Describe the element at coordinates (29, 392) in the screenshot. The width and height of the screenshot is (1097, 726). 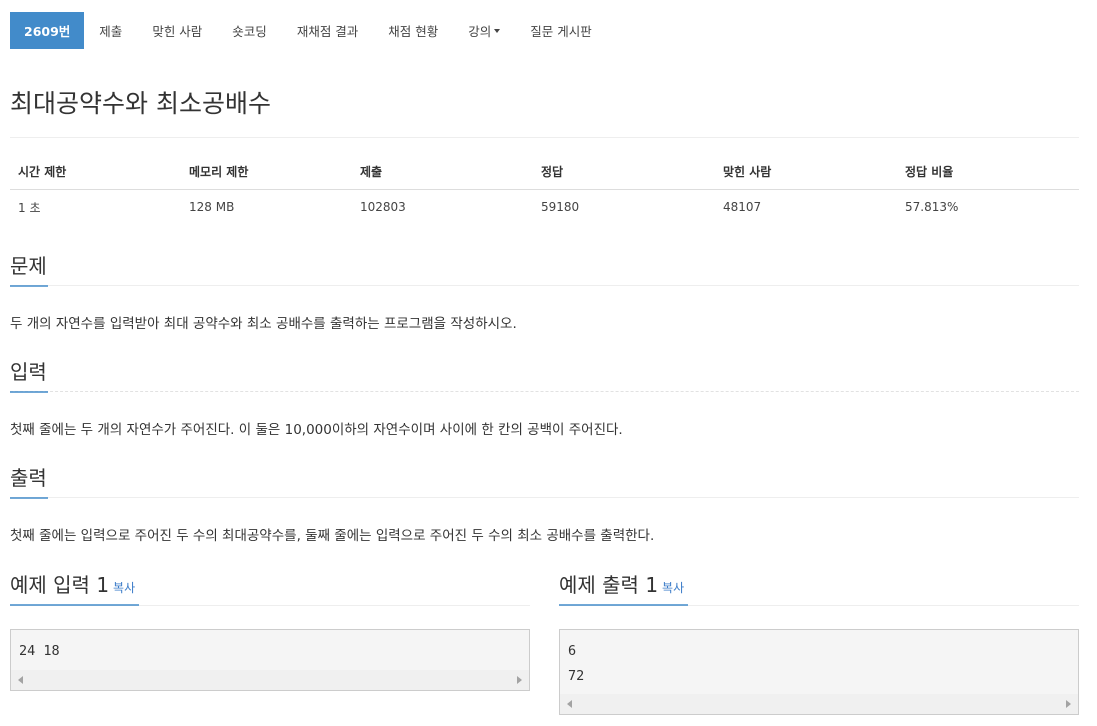
I see `input-underline` at that location.